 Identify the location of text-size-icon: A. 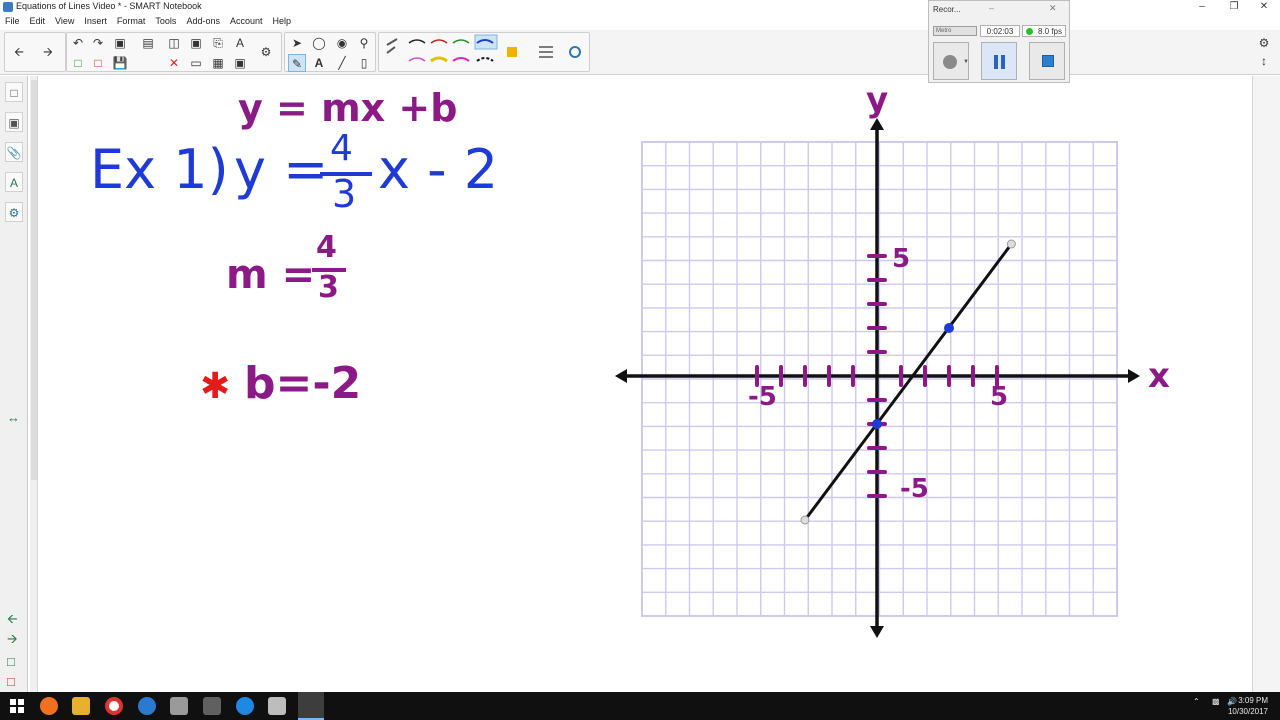
(240, 43).